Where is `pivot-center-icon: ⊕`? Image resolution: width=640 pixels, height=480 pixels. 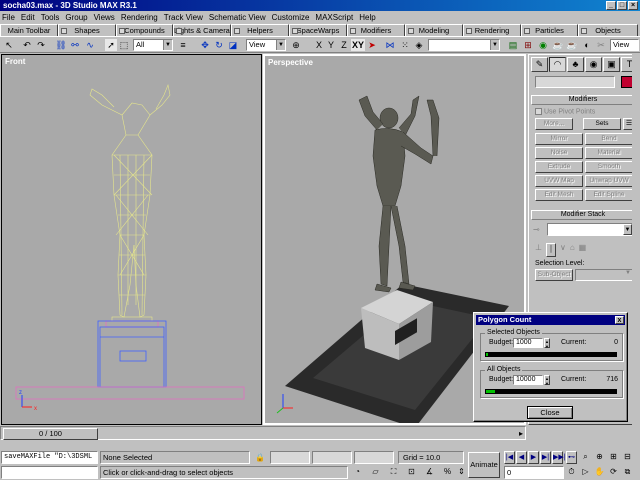 pivot-center-icon: ⊕ is located at coordinates (296, 45).